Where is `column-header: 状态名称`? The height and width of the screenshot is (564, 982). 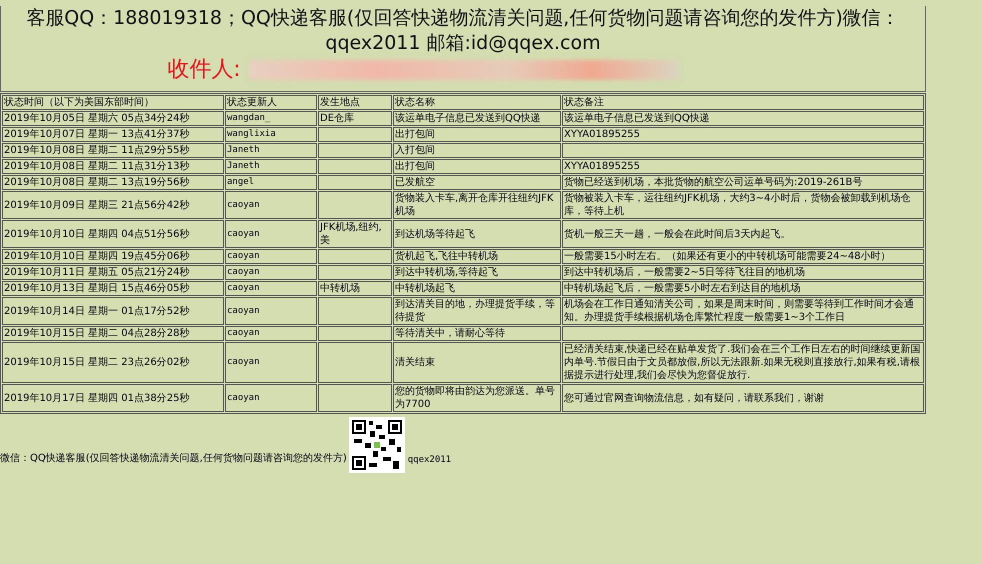 column-header: 状态名称 is located at coordinates (477, 102).